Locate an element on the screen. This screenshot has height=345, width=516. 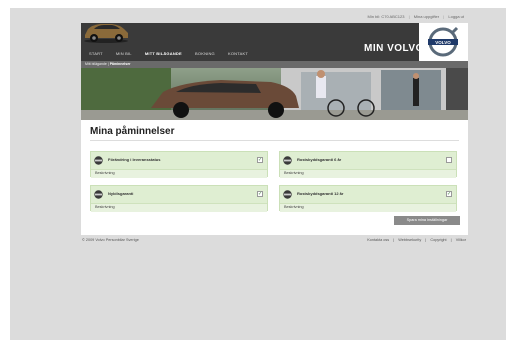
nav-item-min-bil: MIN BIL is located at coordinates (124, 53).